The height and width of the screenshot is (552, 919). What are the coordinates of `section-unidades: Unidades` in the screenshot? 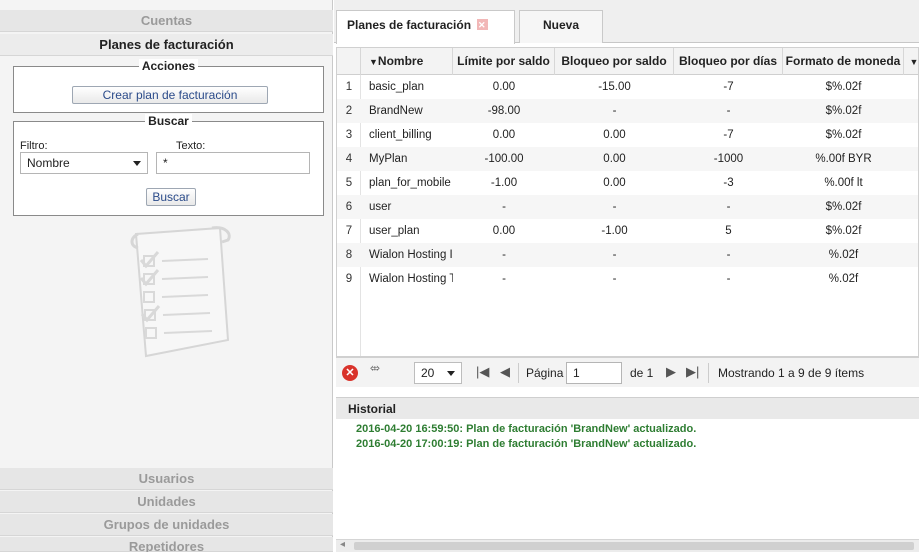 It's located at (166, 502).